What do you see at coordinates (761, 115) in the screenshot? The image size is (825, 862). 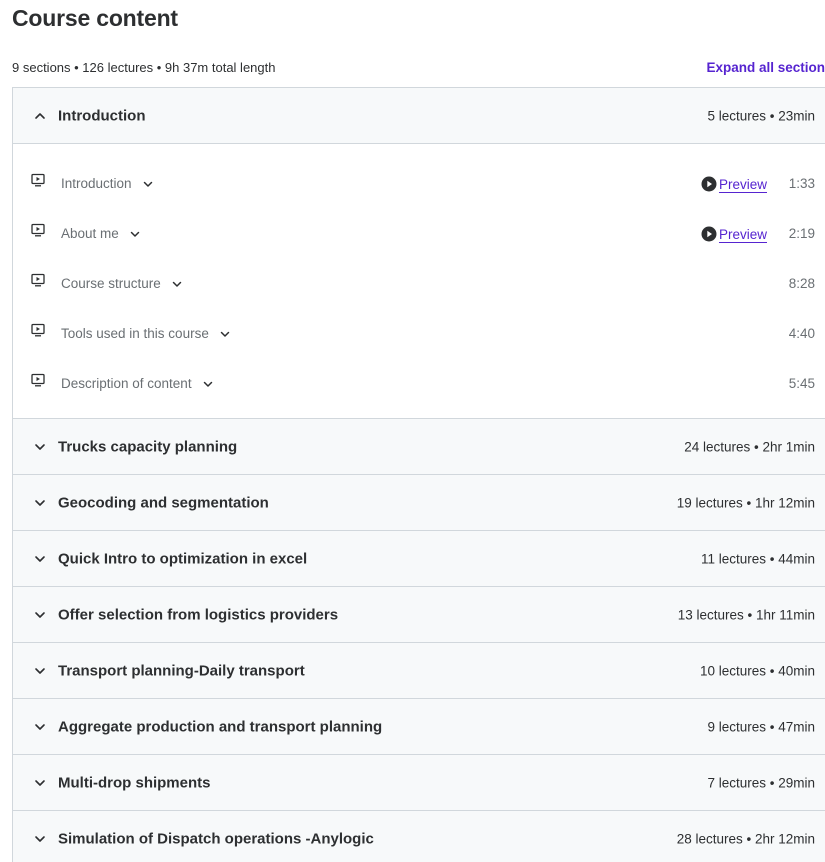 I see `section-meta: 5 lectures • 23min` at bounding box center [761, 115].